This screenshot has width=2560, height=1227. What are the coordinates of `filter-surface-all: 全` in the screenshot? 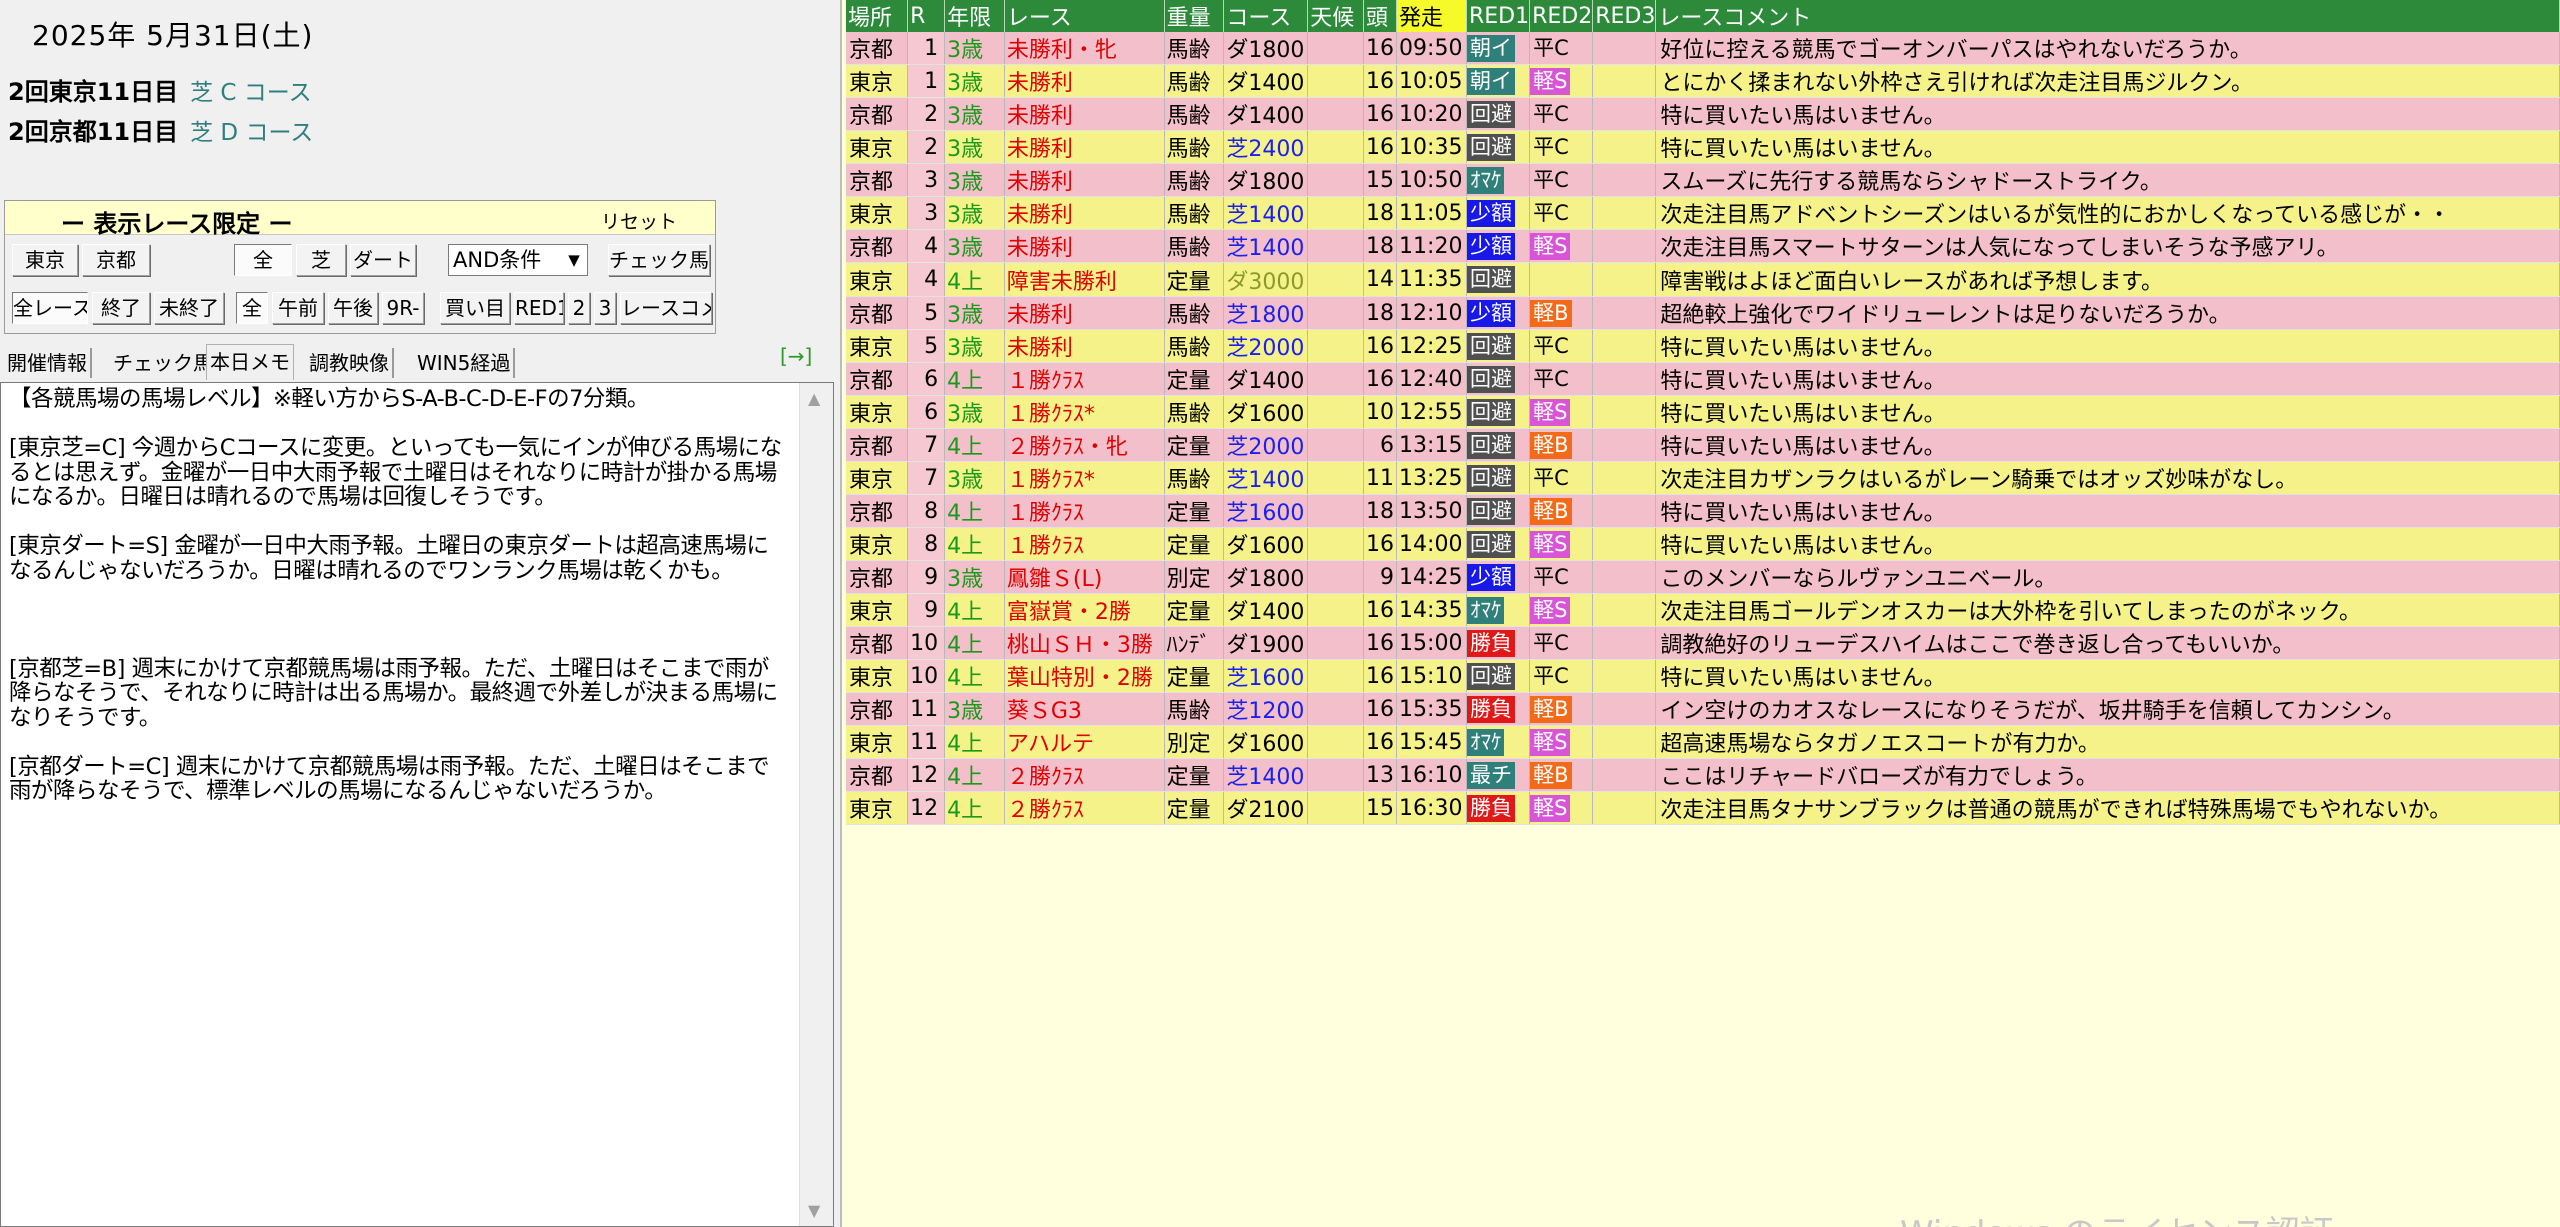 It's located at (263, 260).